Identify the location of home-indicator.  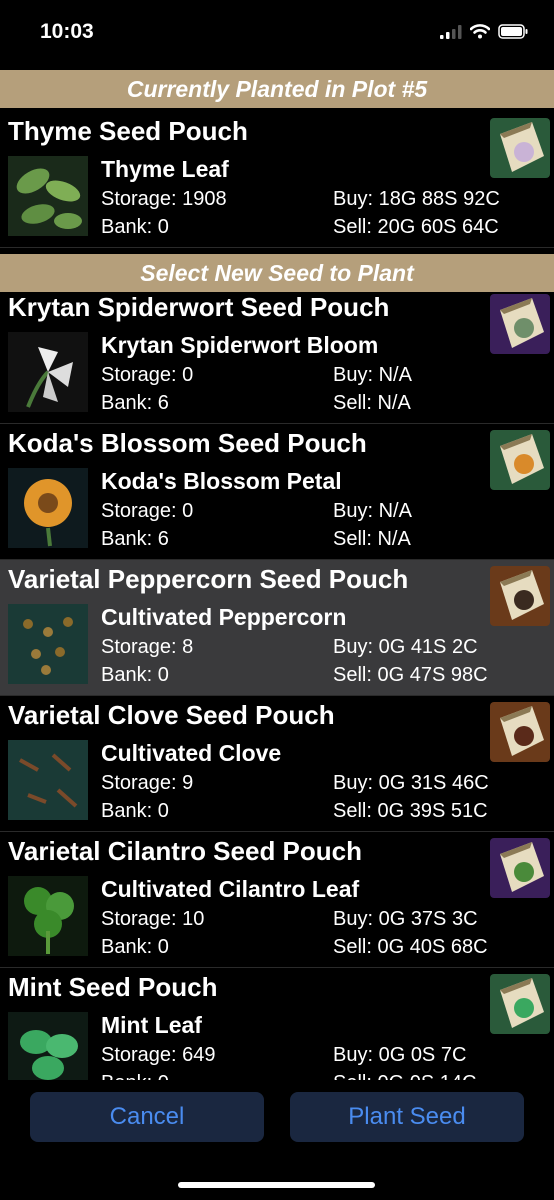
(276, 1185).